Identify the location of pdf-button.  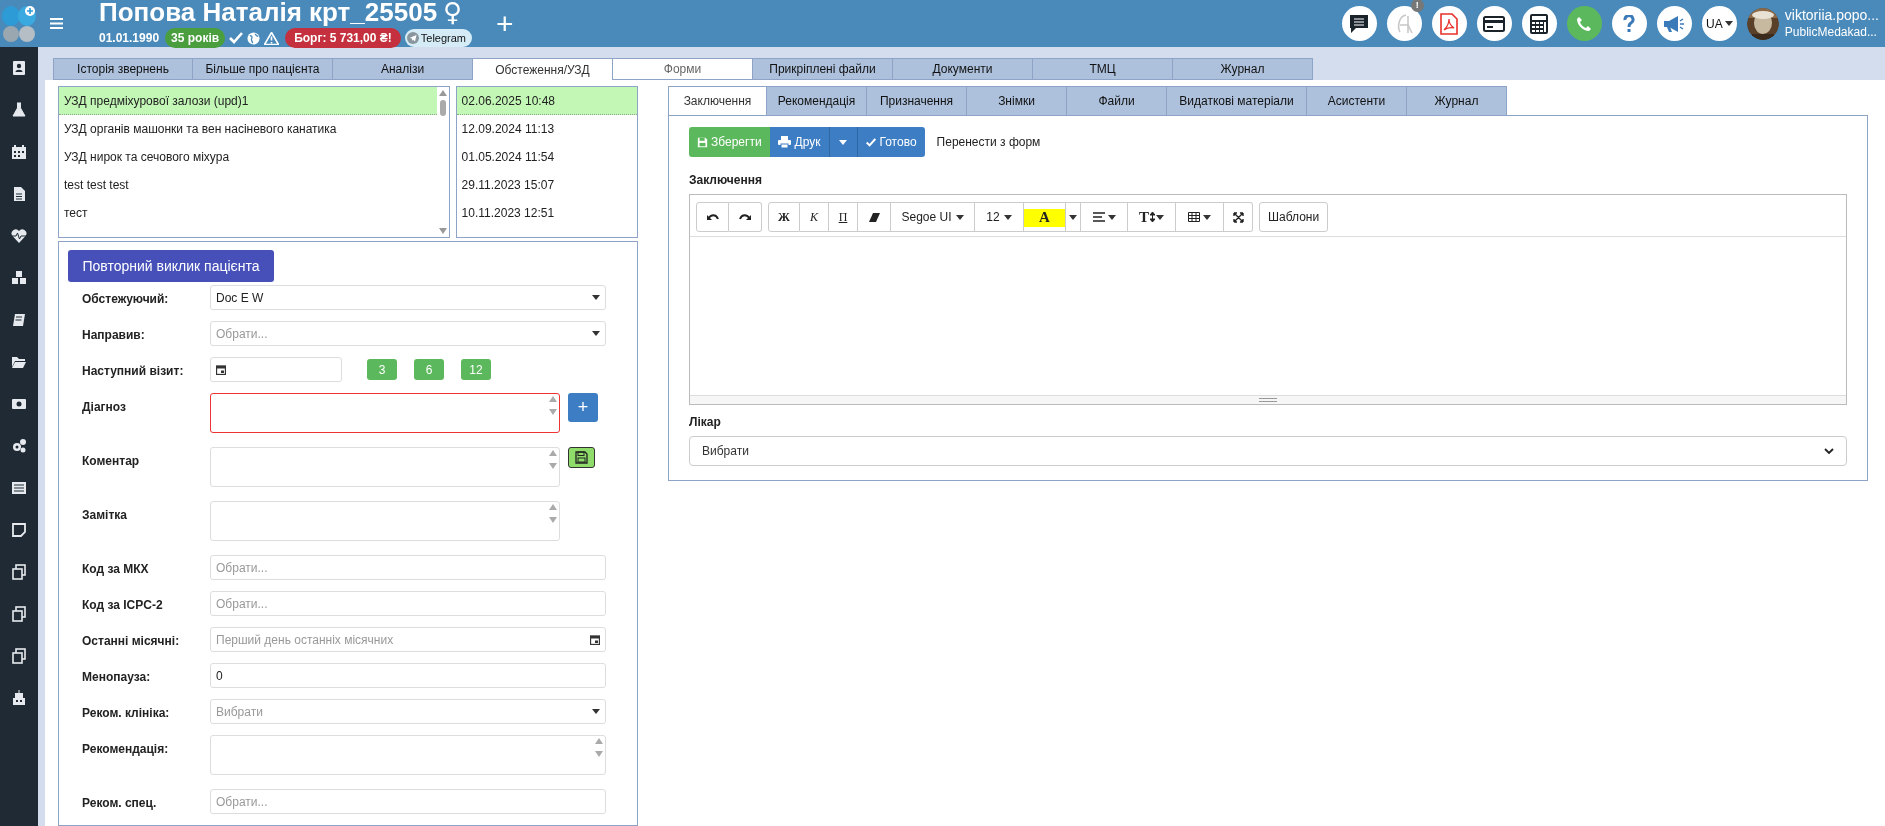
(1449, 23).